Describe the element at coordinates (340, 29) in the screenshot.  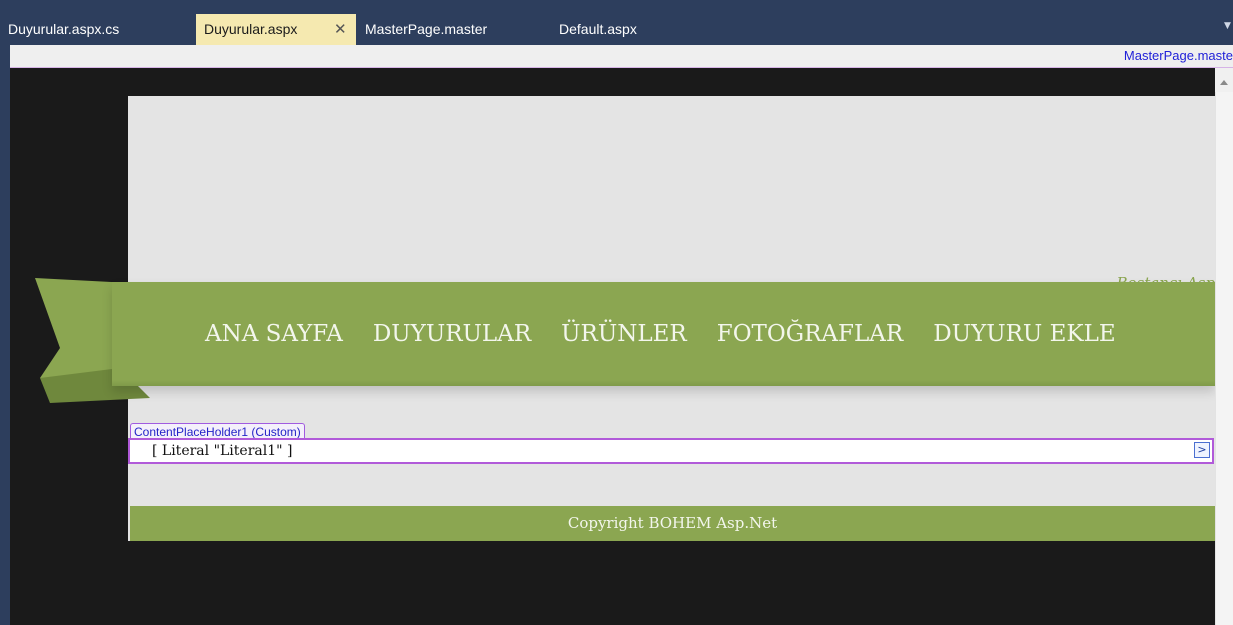
I see `close-icon: ✕` at that location.